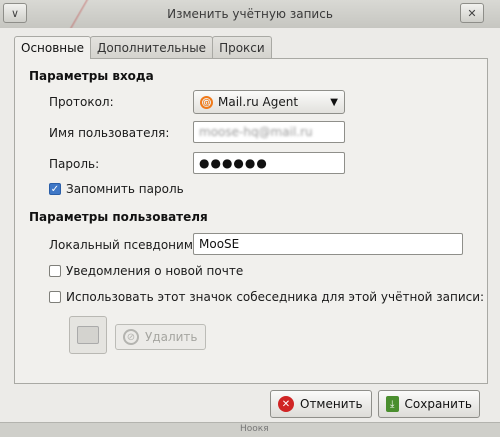 The width and height of the screenshot is (500, 437). I want to click on checkbox-checked-icon: ✓, so click(55, 189).